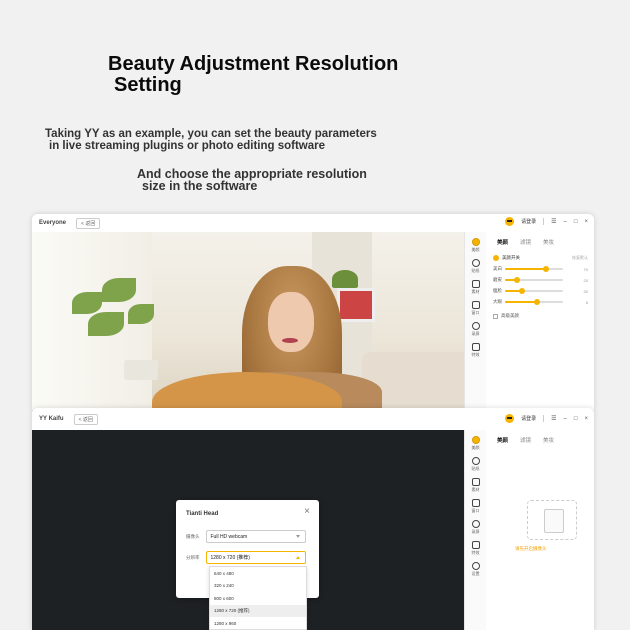 Image resolution: width=630 pixels, height=630 pixels. Describe the element at coordinates (475, 284) in the screenshot. I see `media-icon` at that location.